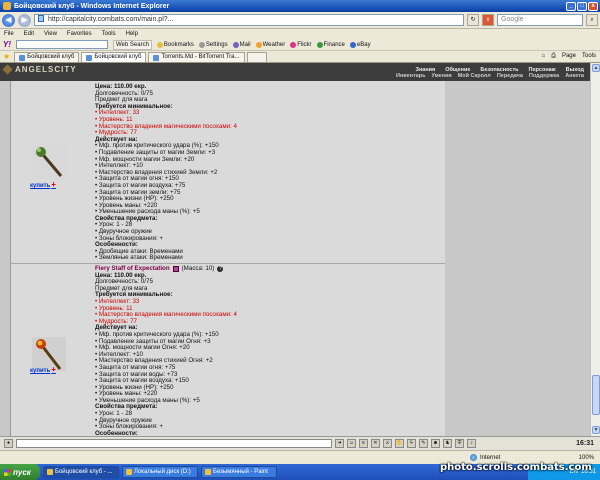  Describe the element at coordinates (49, 162) in the screenshot. I see `earth-staff-image` at that location.